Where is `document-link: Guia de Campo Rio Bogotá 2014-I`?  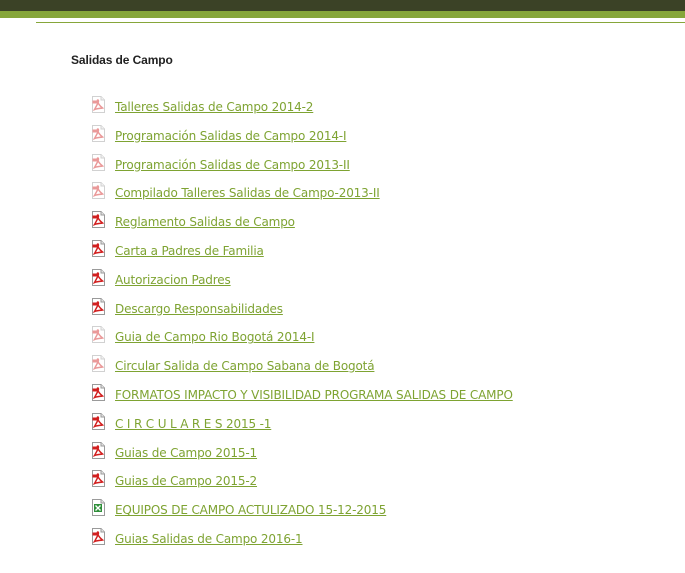 document-link: Guia de Campo Rio Bogotá 2014-I is located at coordinates (215, 337).